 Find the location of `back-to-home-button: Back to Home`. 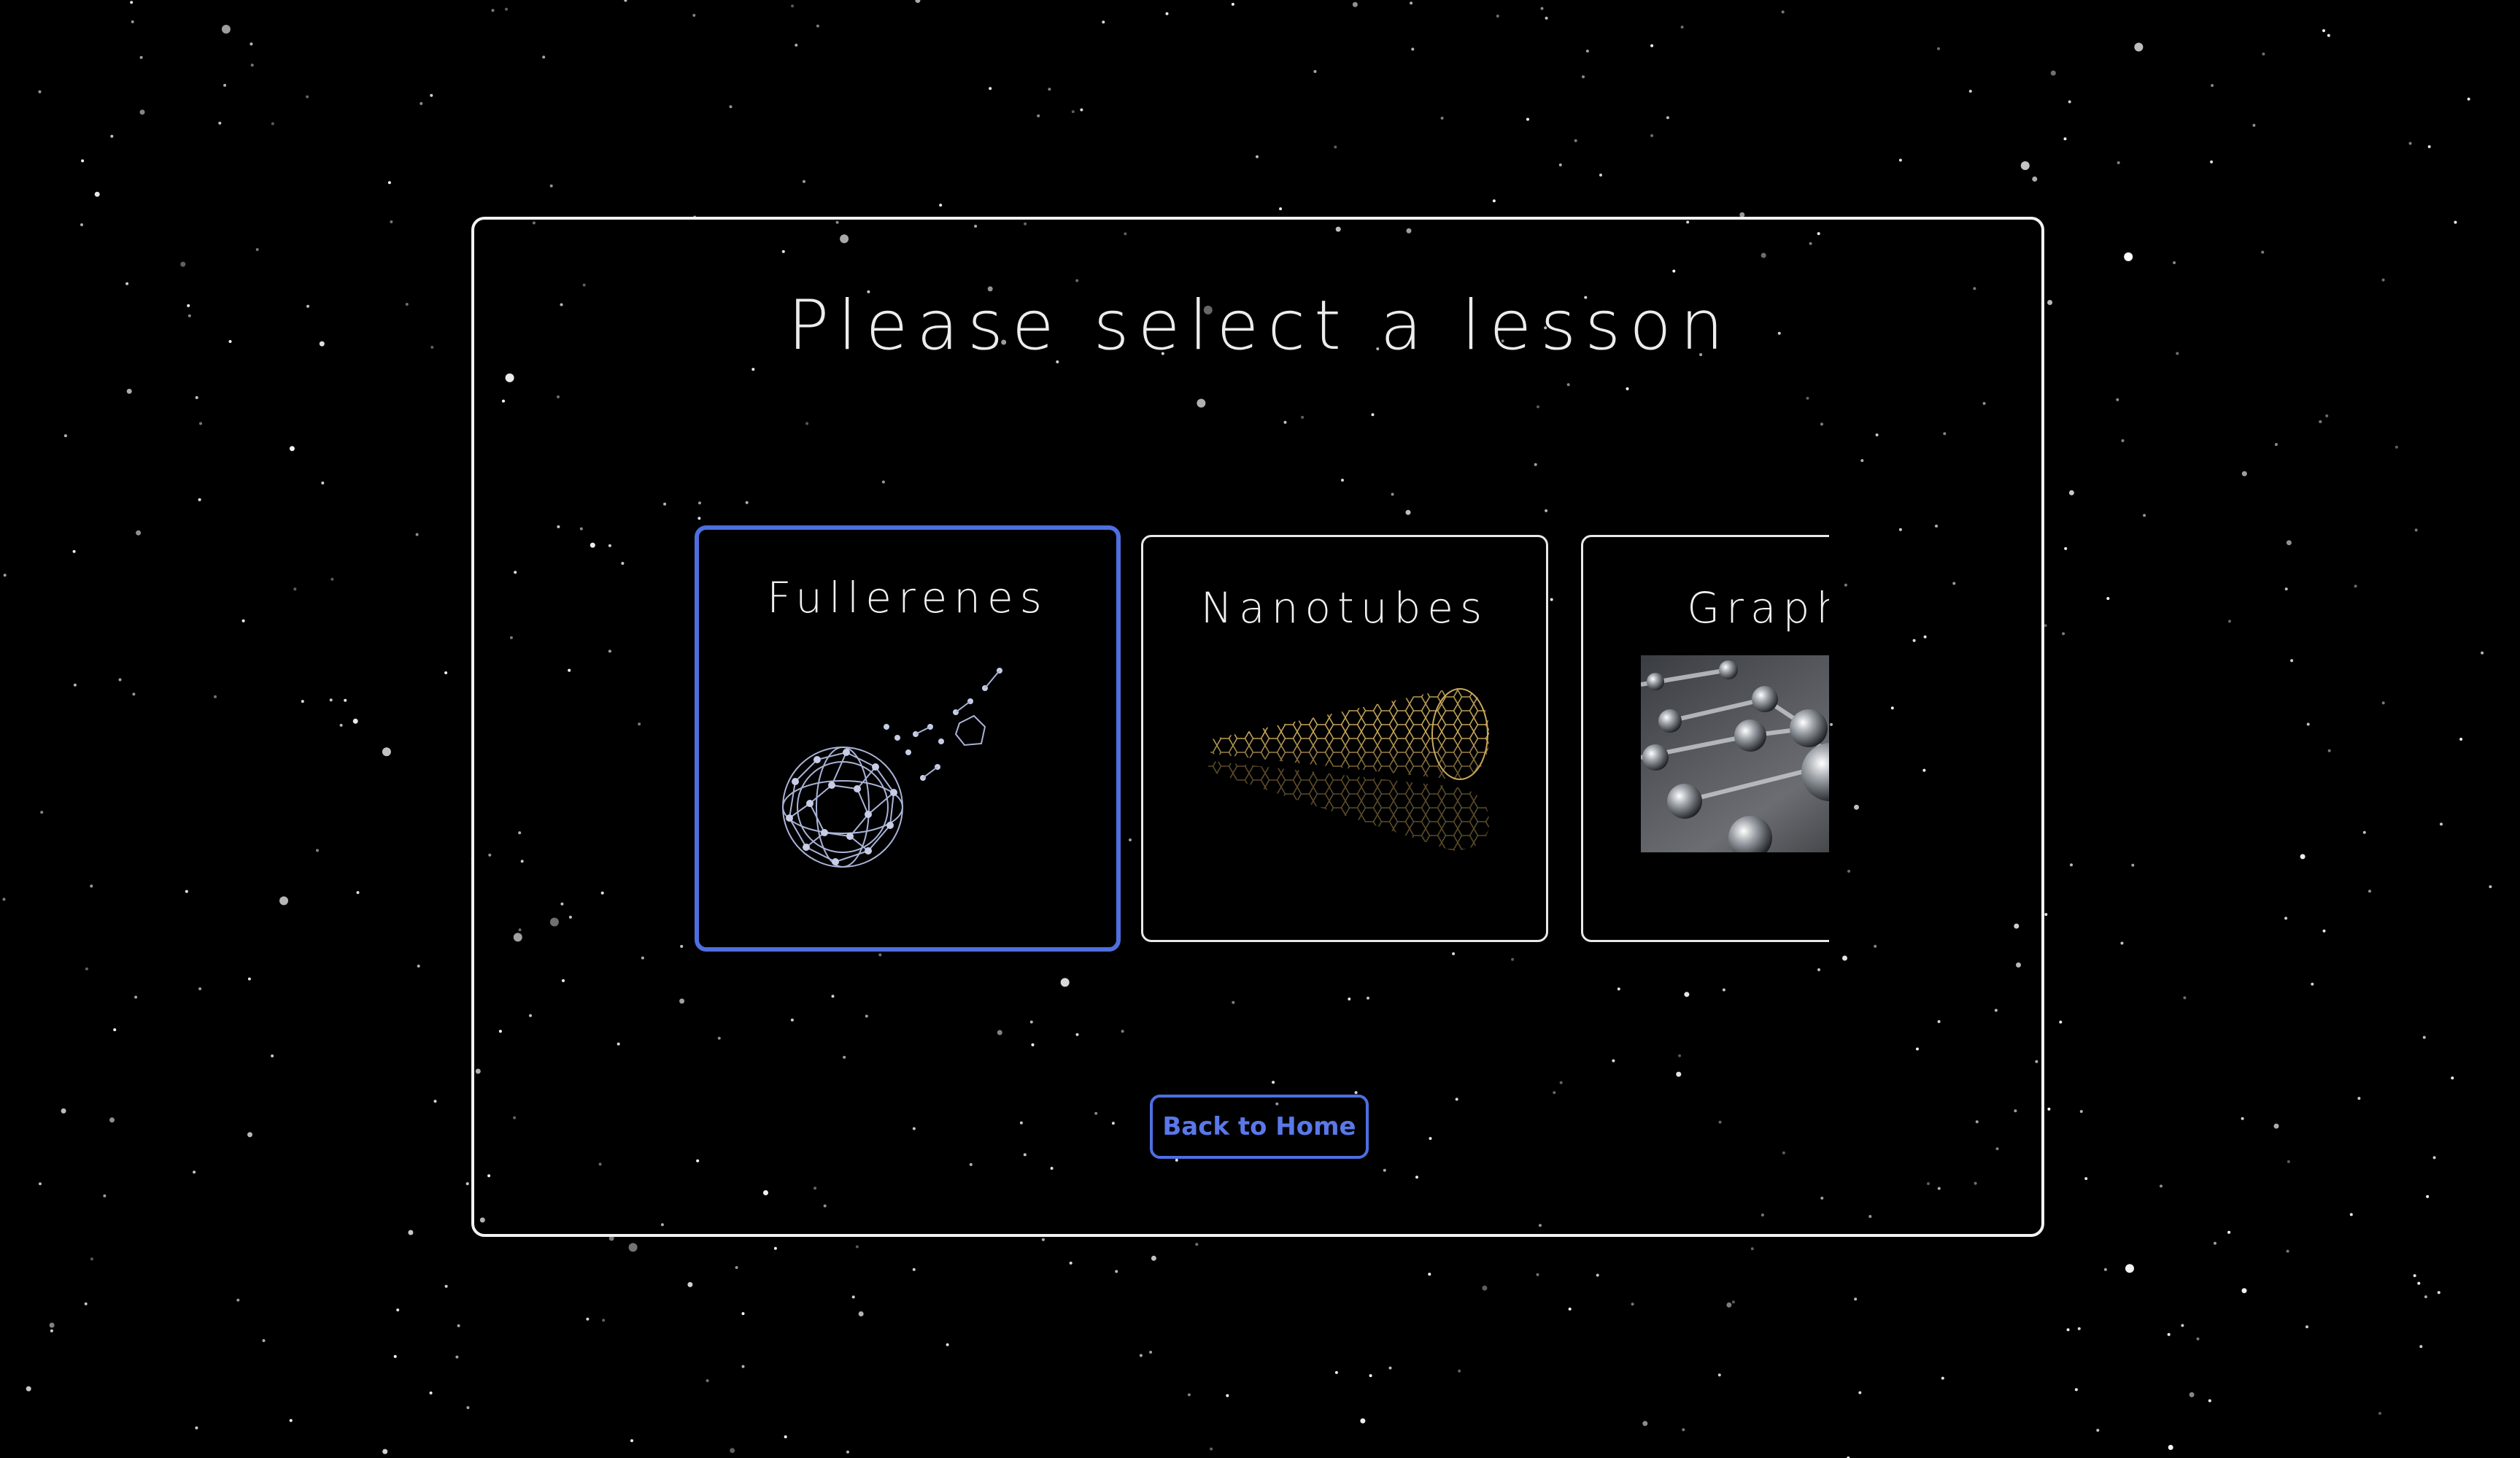

back-to-home-button: Back to Home is located at coordinates (1259, 1127).